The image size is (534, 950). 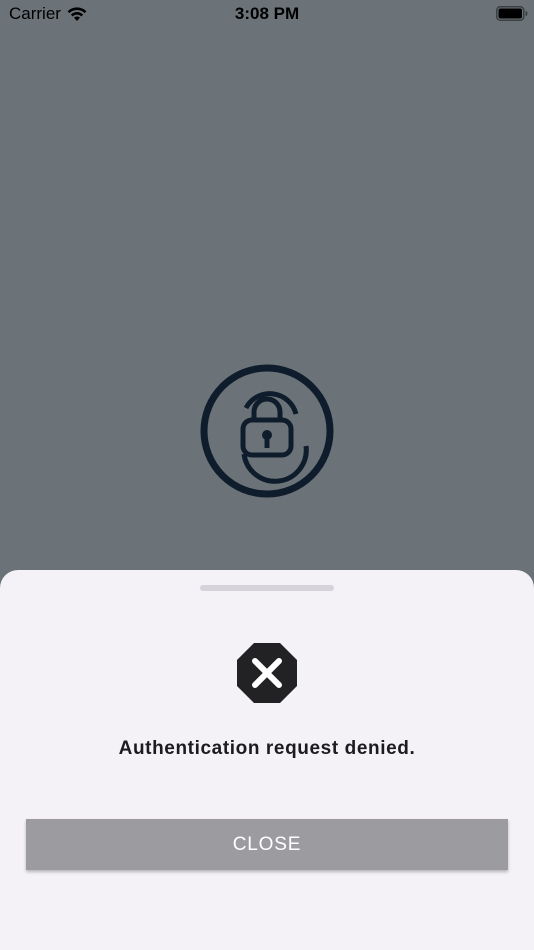 I want to click on battery-icon, so click(x=512, y=16).